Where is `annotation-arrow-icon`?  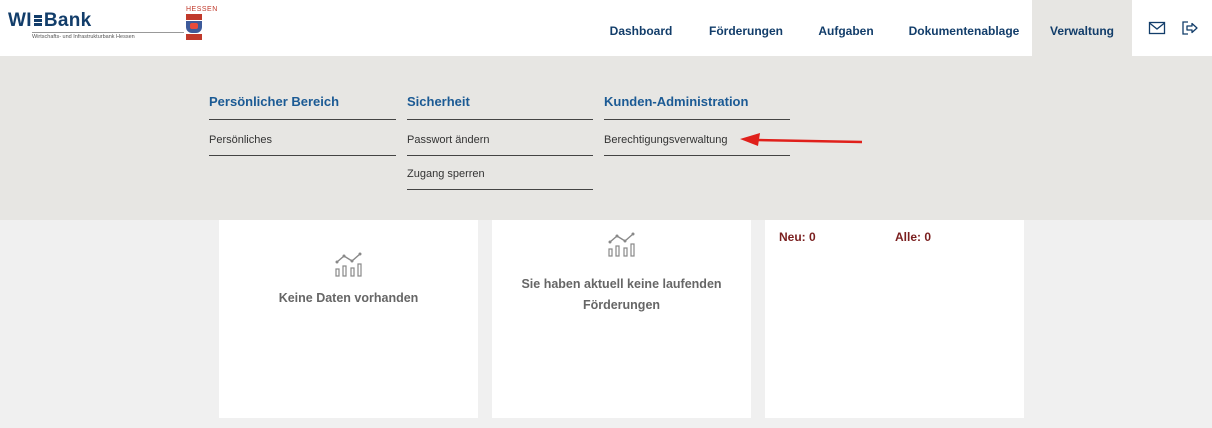
annotation-arrow-icon is located at coordinates (801, 139).